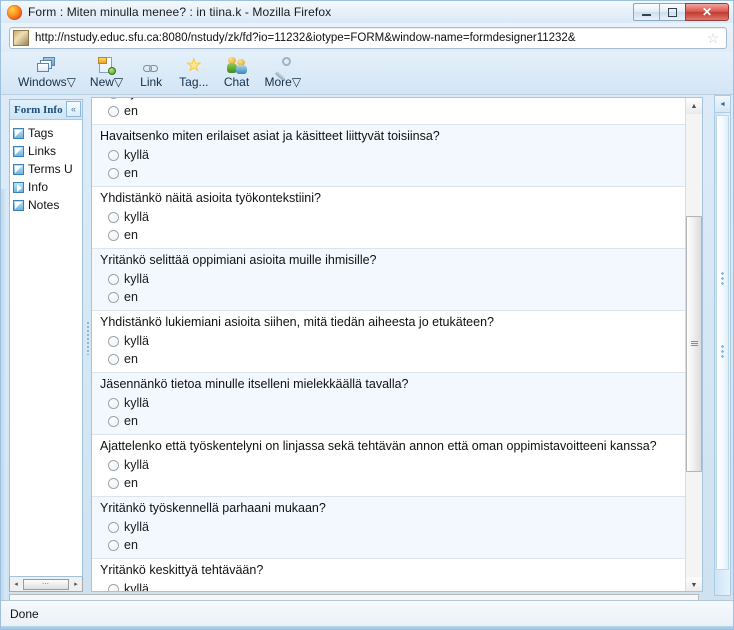 The image size is (734, 630). I want to click on splitter-grip-icon, so click(88, 338).